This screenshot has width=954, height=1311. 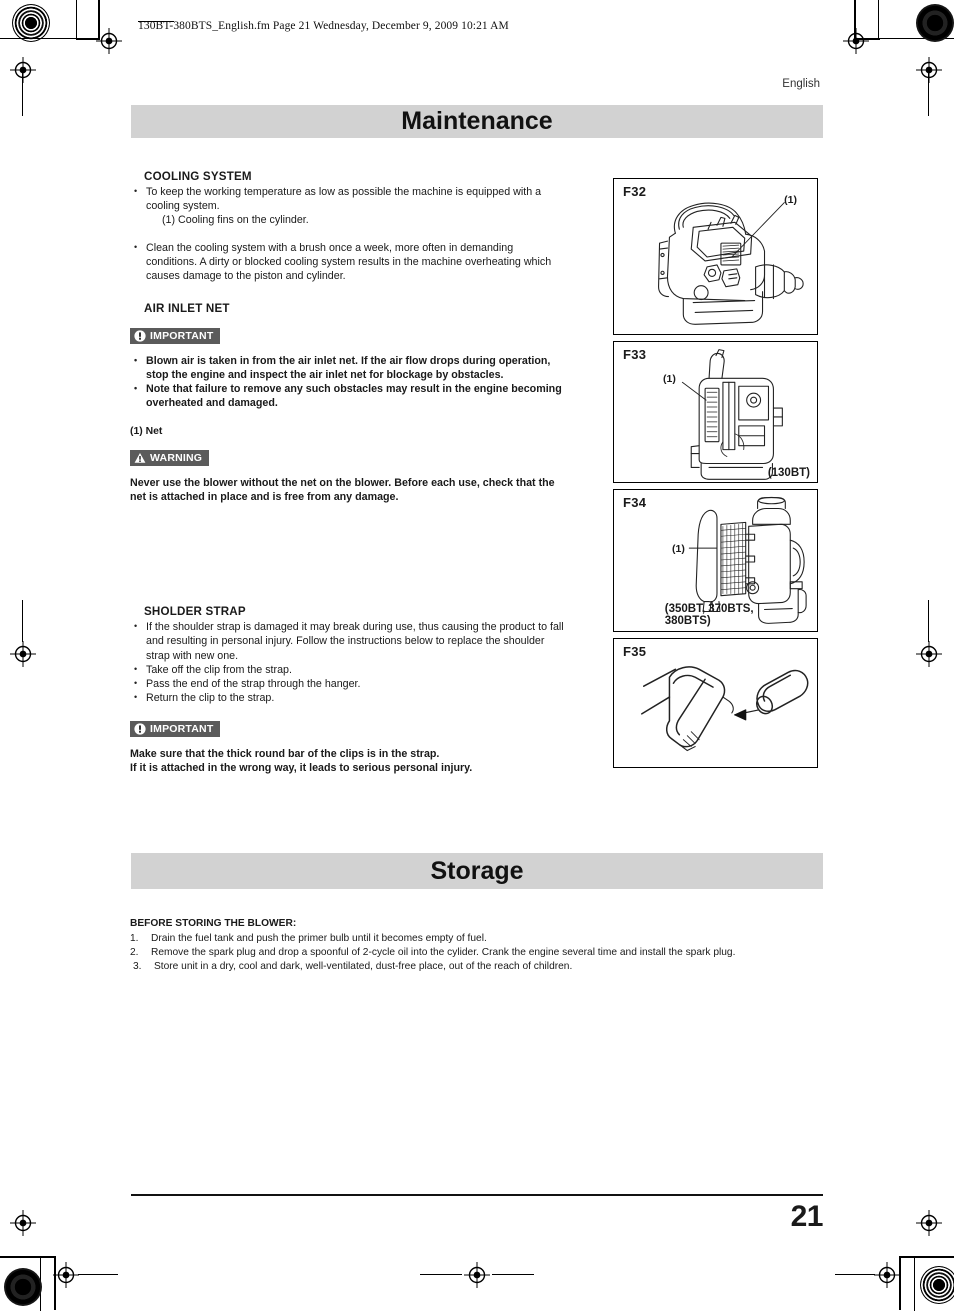 What do you see at coordinates (348, 337) in the screenshot?
I see `important-badge-air-inlet: IMPORTANT` at bounding box center [348, 337].